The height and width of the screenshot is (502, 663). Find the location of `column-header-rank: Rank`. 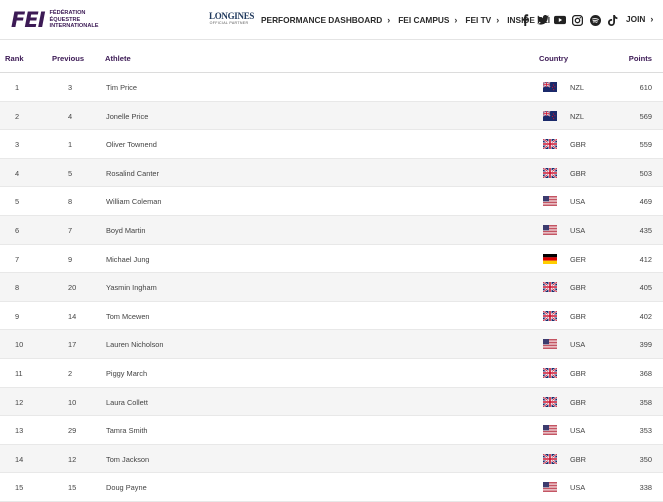

column-header-rank: Rank is located at coordinates (14, 58).